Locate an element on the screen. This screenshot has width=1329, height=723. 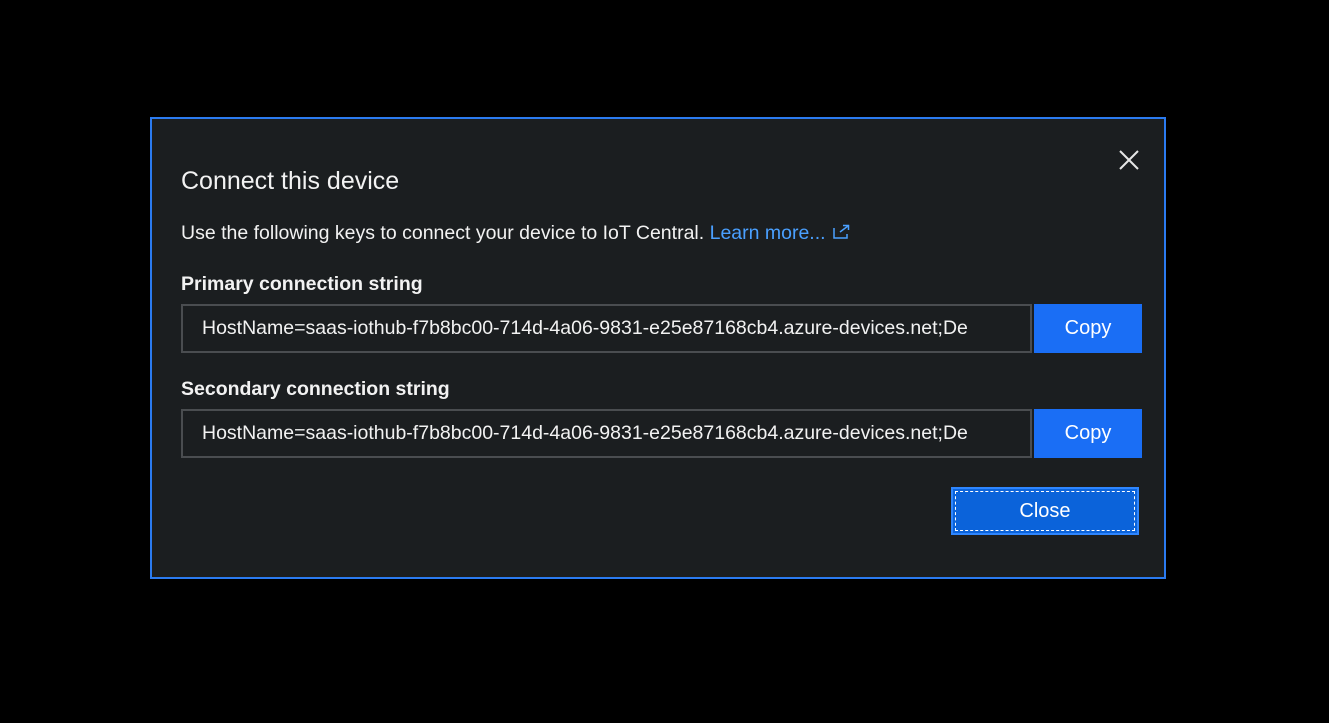
secondary-connection-row: Copy is located at coordinates (661, 433).